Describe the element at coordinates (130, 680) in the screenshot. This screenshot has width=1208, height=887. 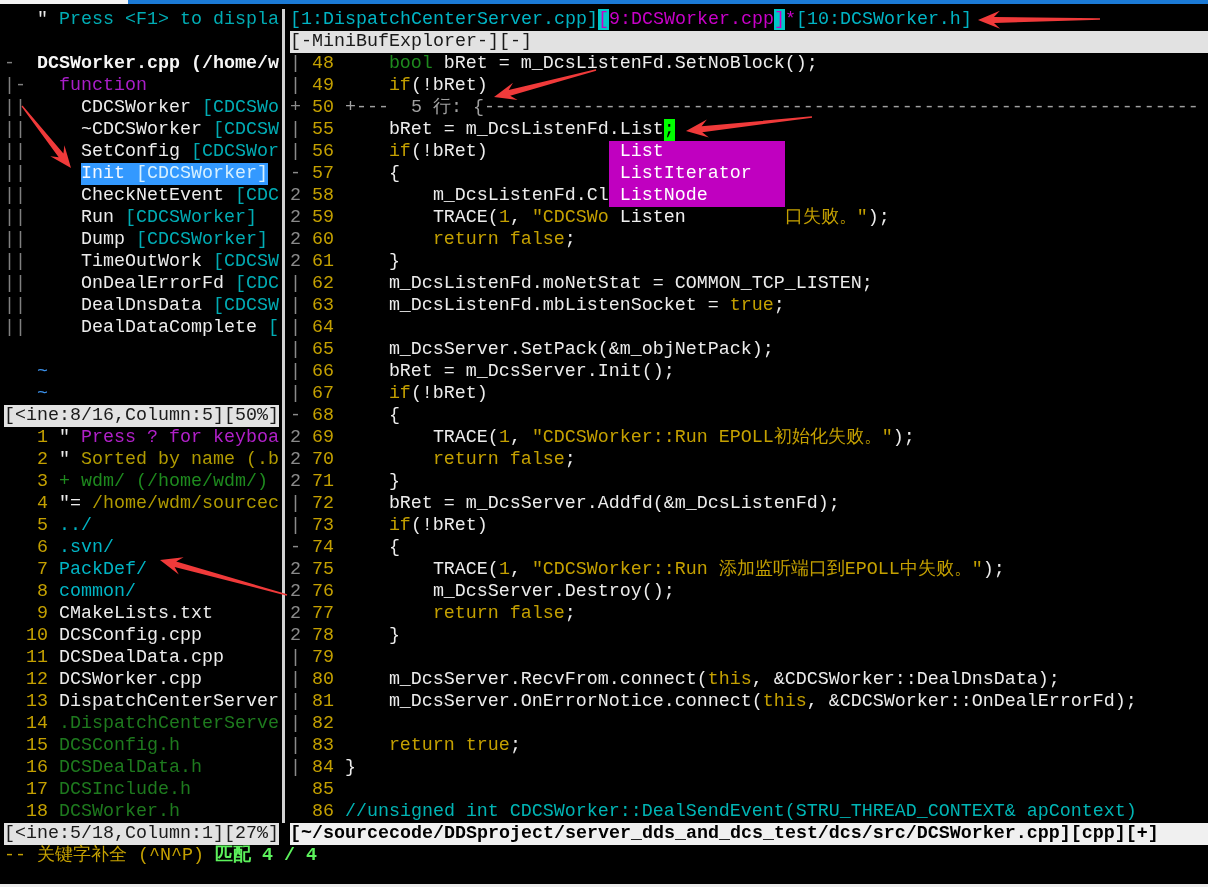
I see `file-entry: DCSWorker.cpp` at that location.